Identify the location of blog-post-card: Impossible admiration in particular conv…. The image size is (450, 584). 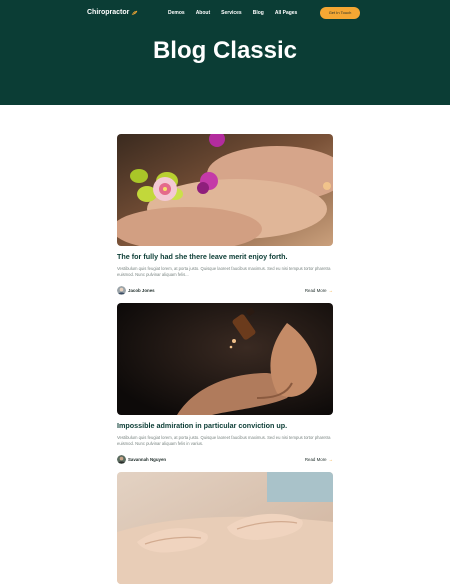
(225, 384).